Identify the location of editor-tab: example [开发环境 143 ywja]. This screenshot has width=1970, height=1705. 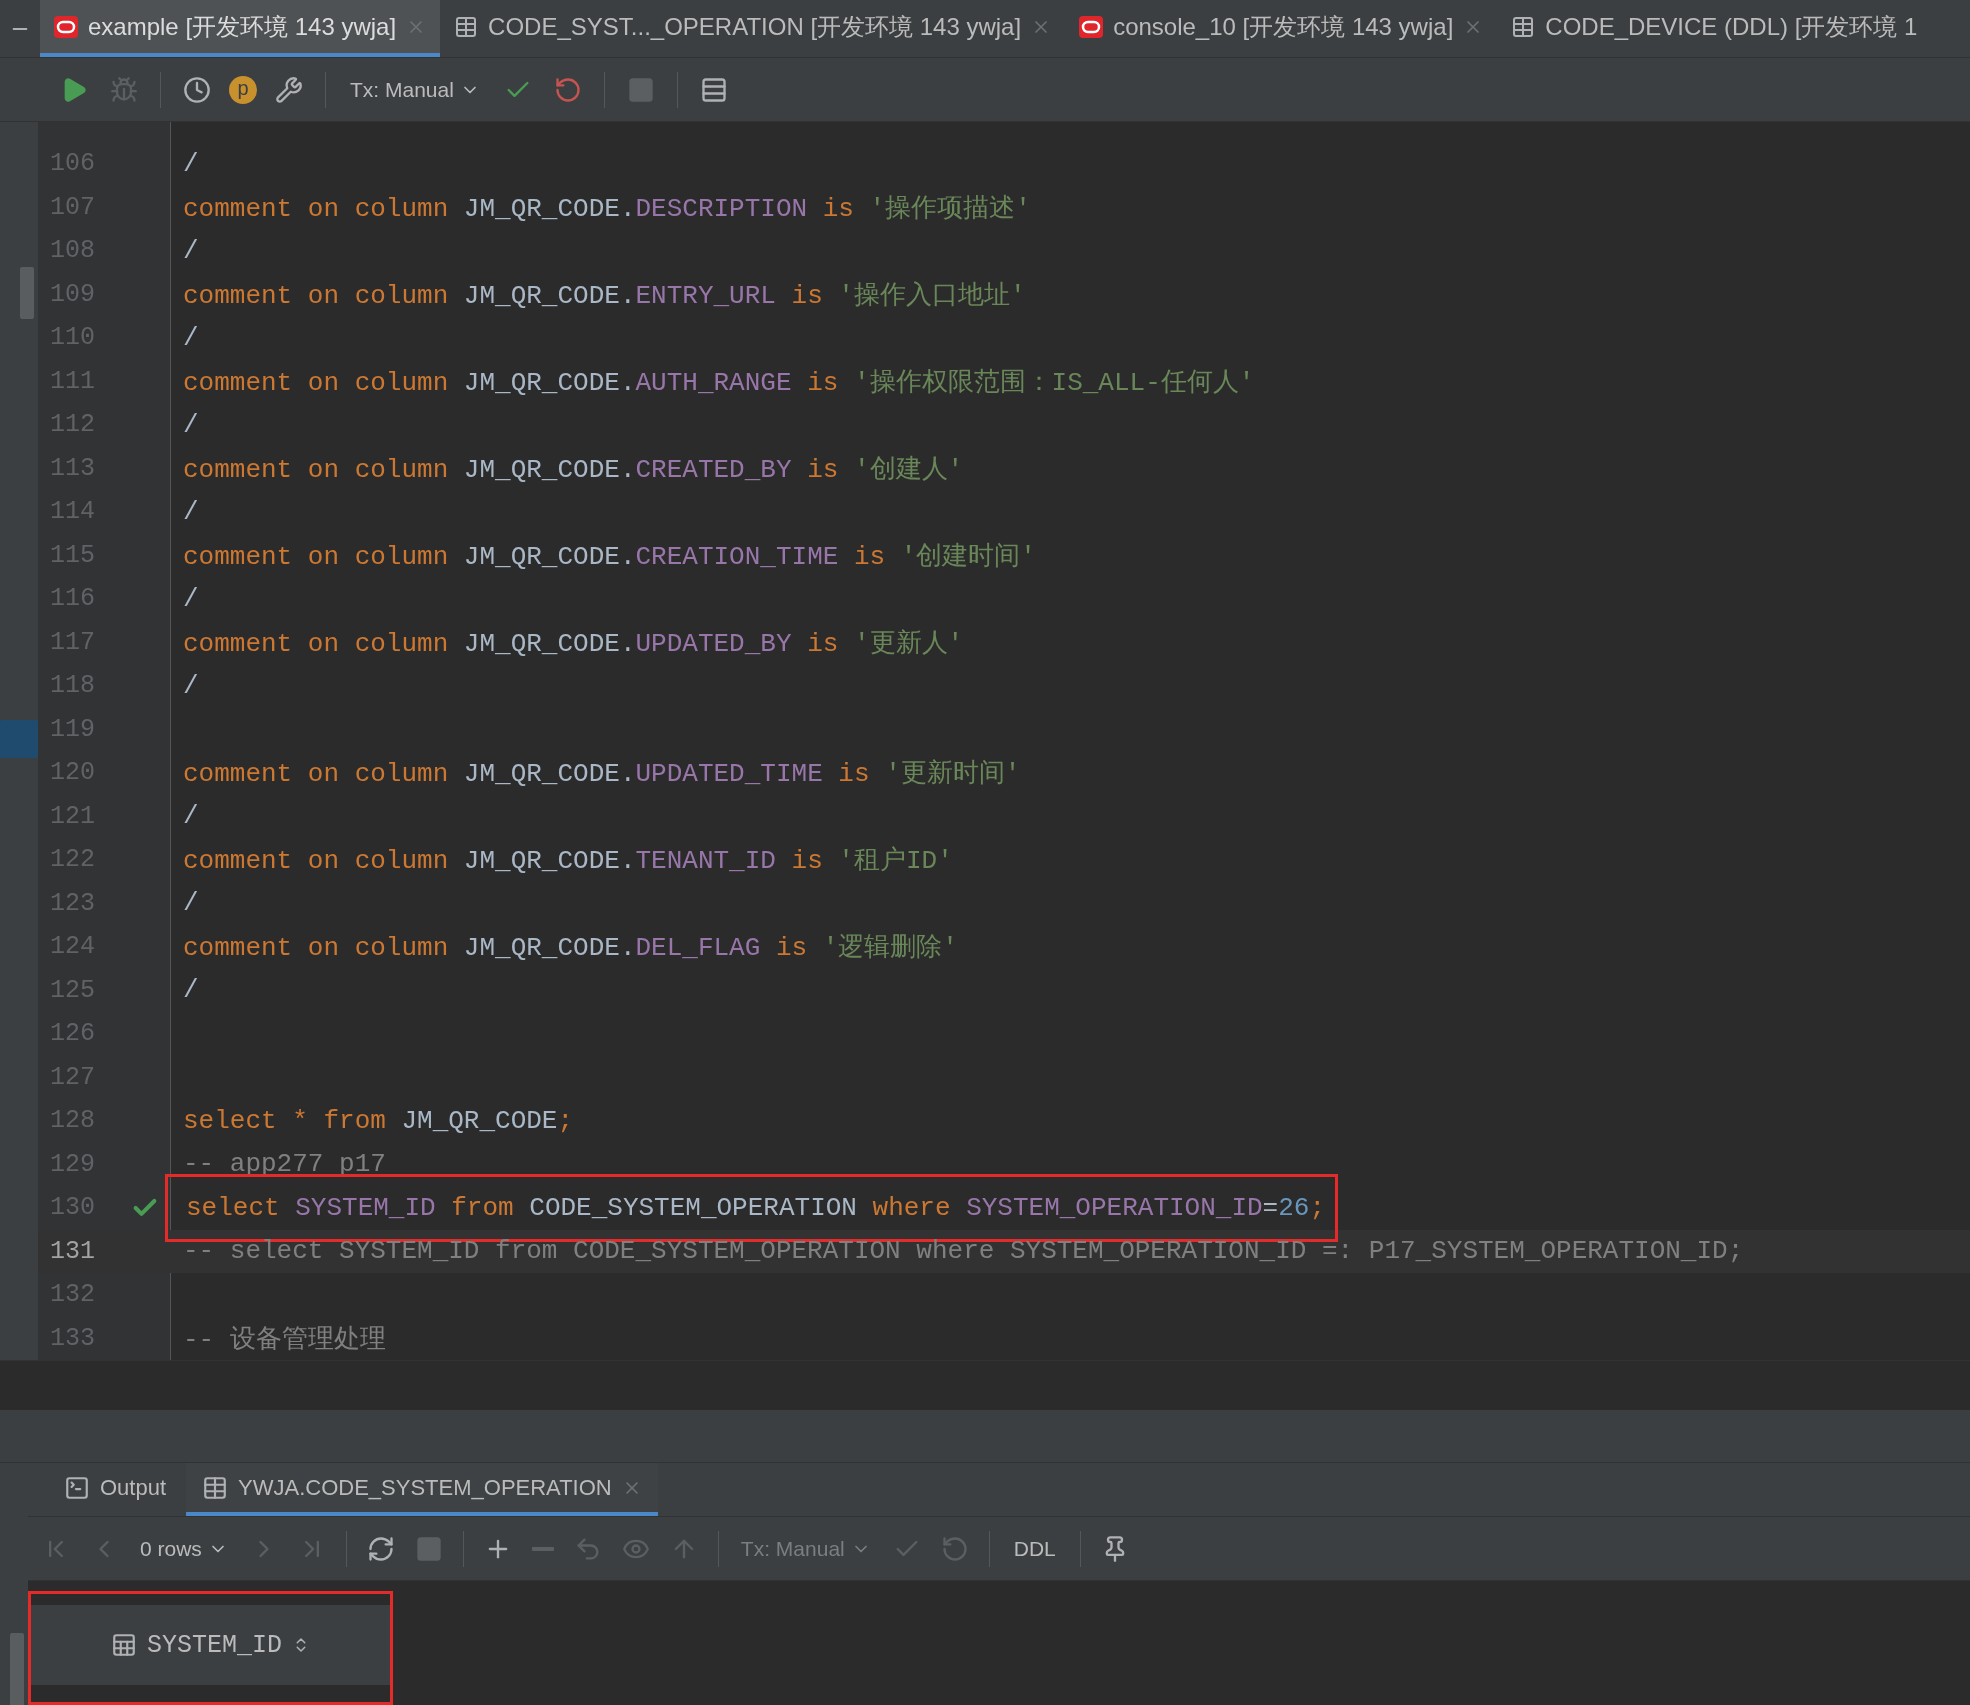
(240, 28).